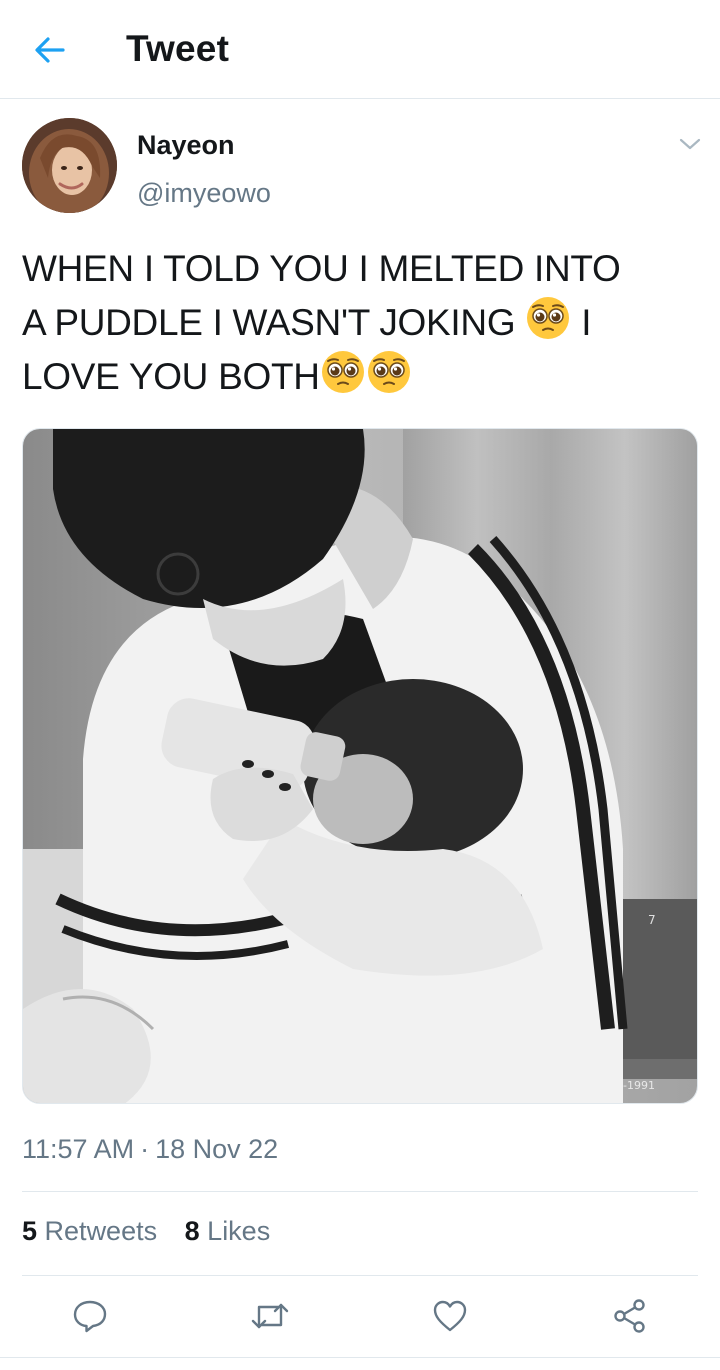  Describe the element at coordinates (228, 1231) in the screenshot. I see `likes-stat: 8 Likes` at that location.